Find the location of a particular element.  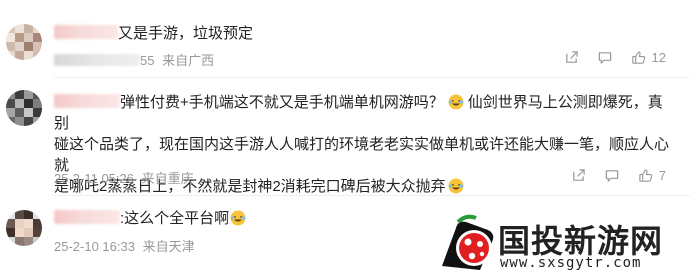

like-button: 7 is located at coordinates (652, 175).